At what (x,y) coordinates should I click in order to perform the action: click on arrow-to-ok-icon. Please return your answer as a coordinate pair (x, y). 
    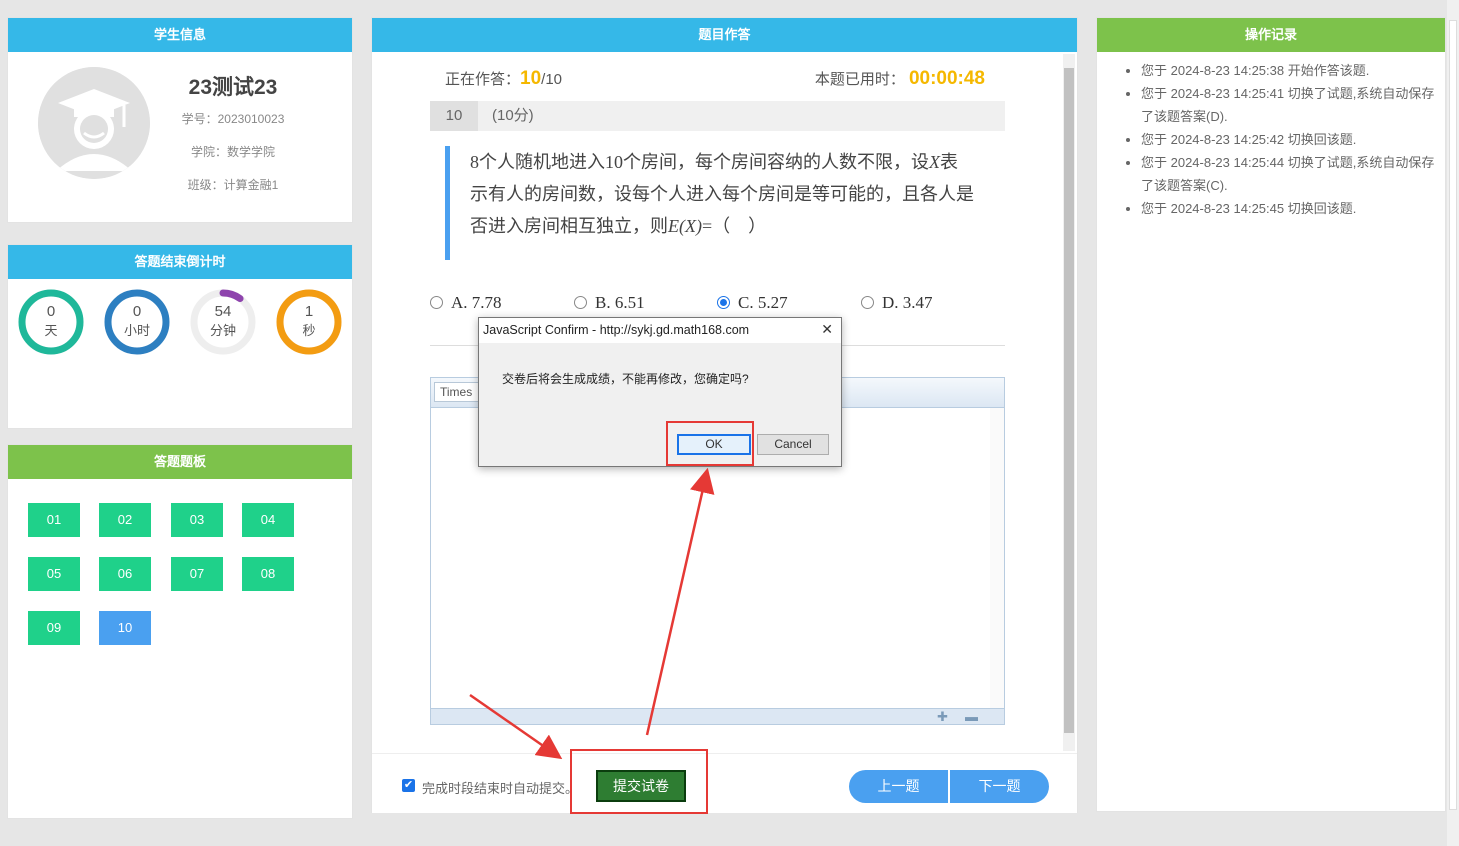
    Looking at the image, I should click on (680, 601).